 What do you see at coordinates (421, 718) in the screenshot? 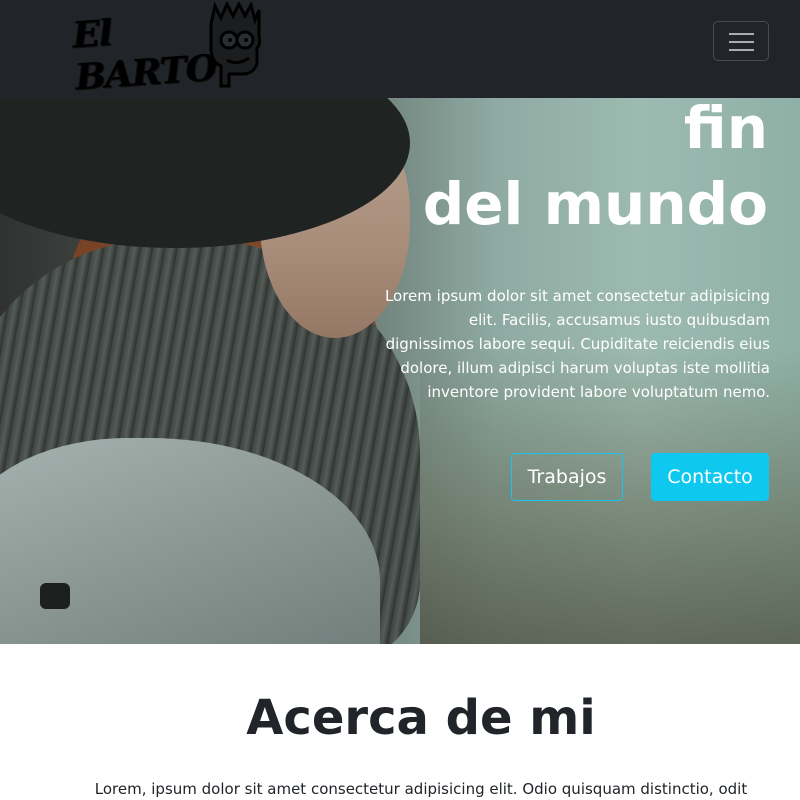
I see `about-title: Acerca de mi` at bounding box center [421, 718].